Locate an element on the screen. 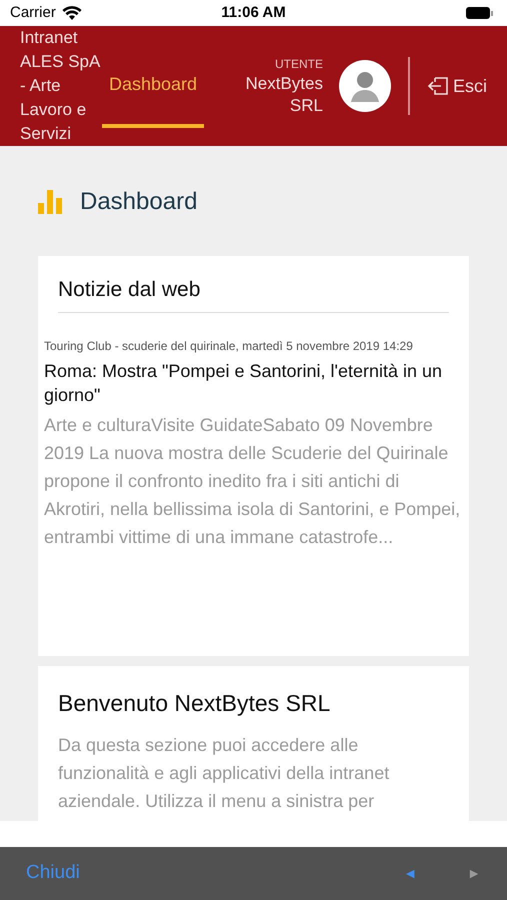 The image size is (507, 900). close-button: Chiudi is located at coordinates (53, 873).